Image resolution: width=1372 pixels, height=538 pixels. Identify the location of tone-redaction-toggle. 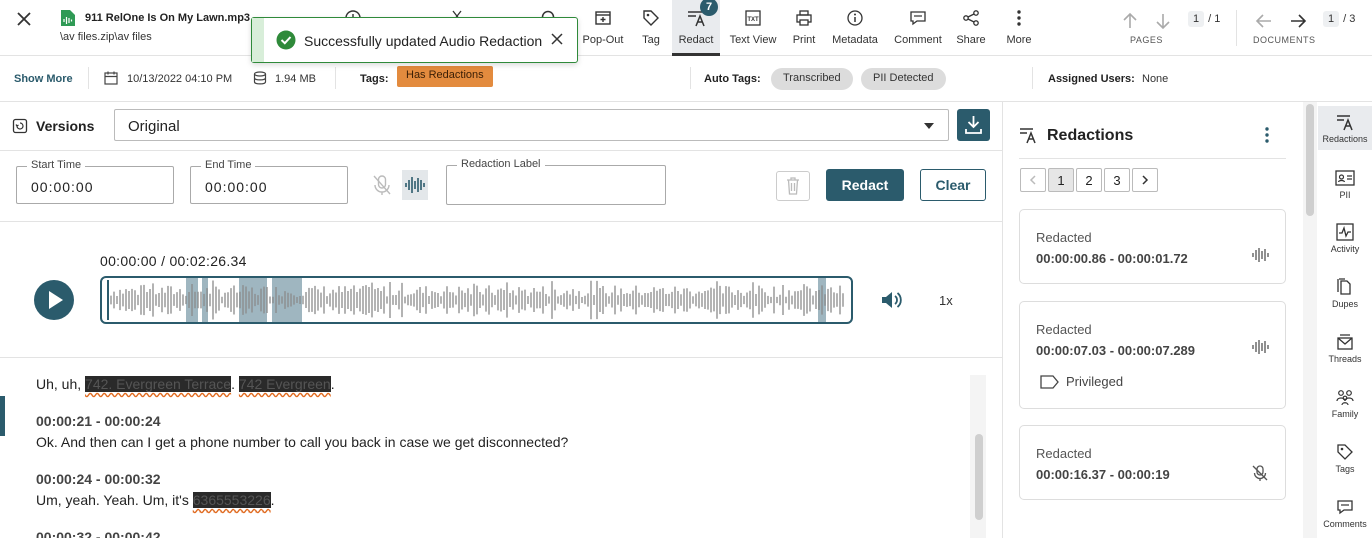
(415, 185).